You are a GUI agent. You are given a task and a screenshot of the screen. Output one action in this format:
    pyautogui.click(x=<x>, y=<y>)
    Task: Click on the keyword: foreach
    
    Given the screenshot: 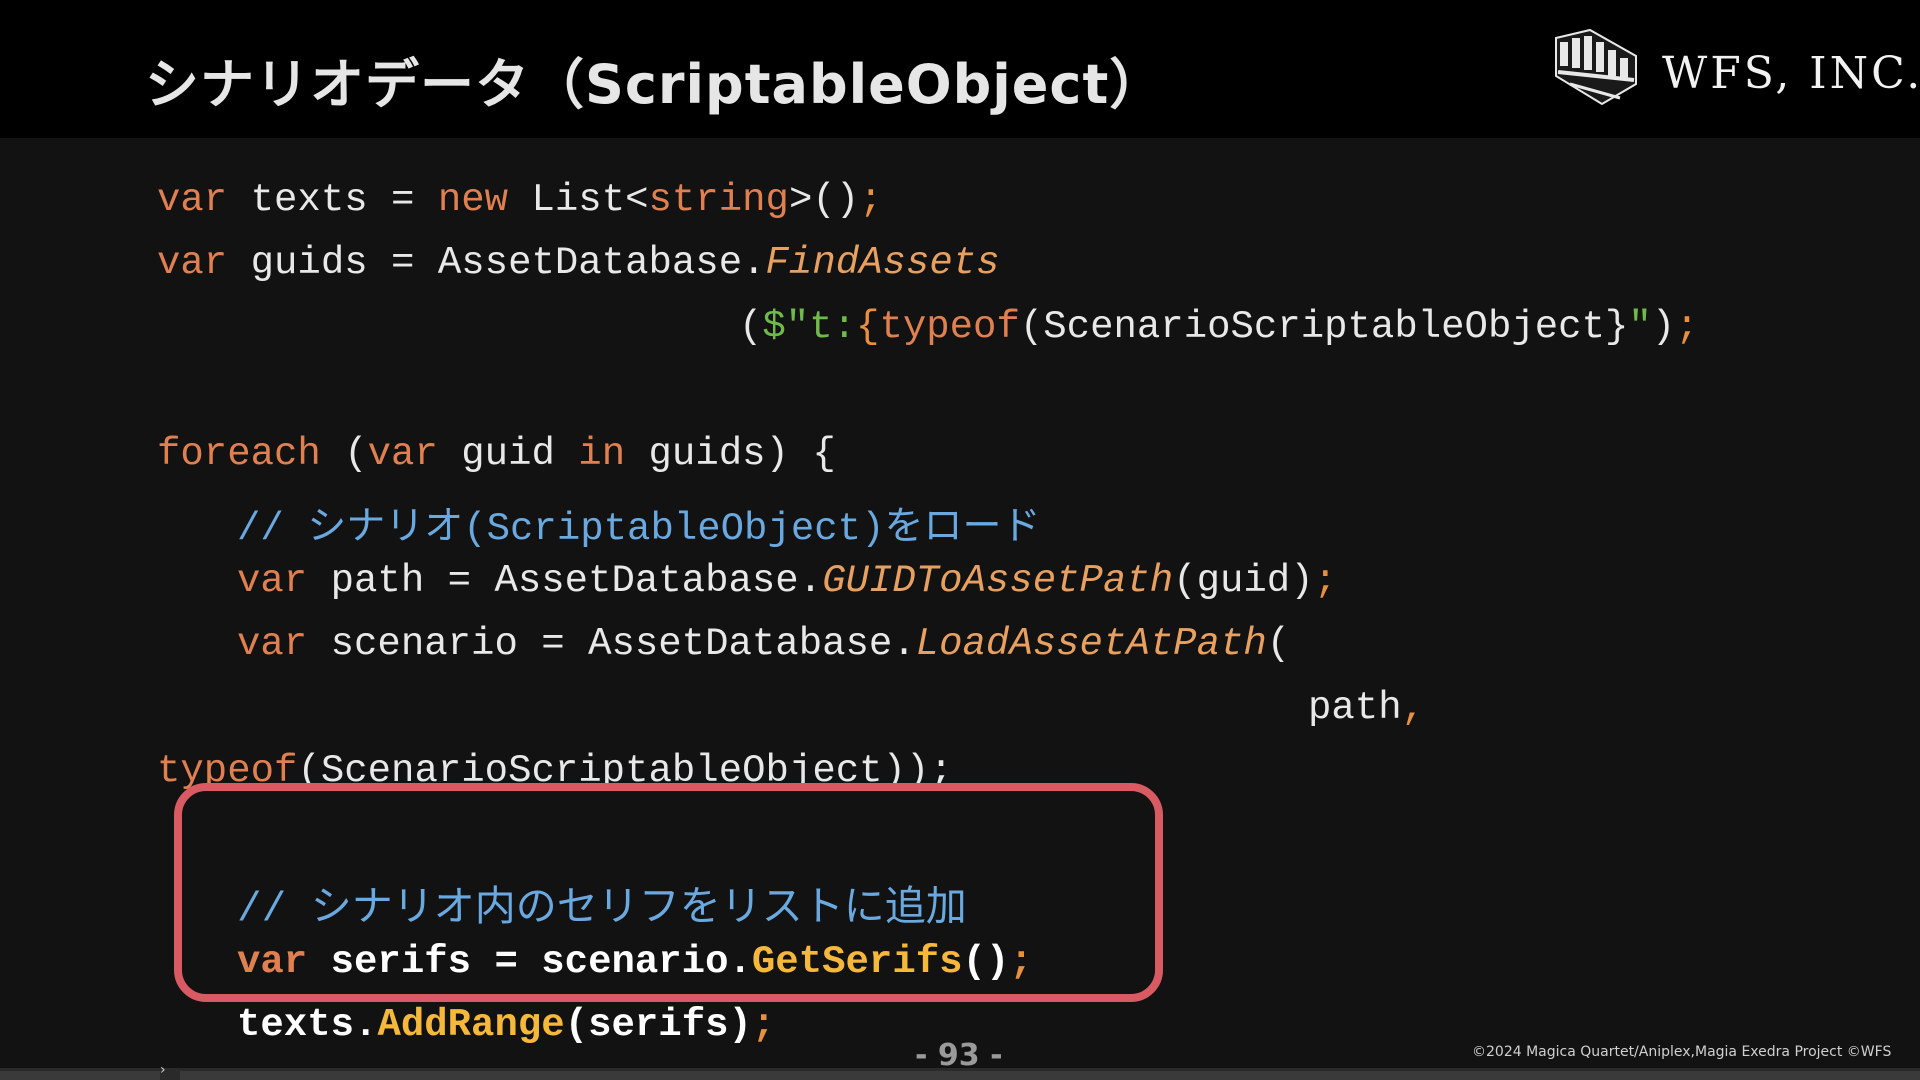 What is the action you would take?
    pyautogui.click(x=239, y=454)
    